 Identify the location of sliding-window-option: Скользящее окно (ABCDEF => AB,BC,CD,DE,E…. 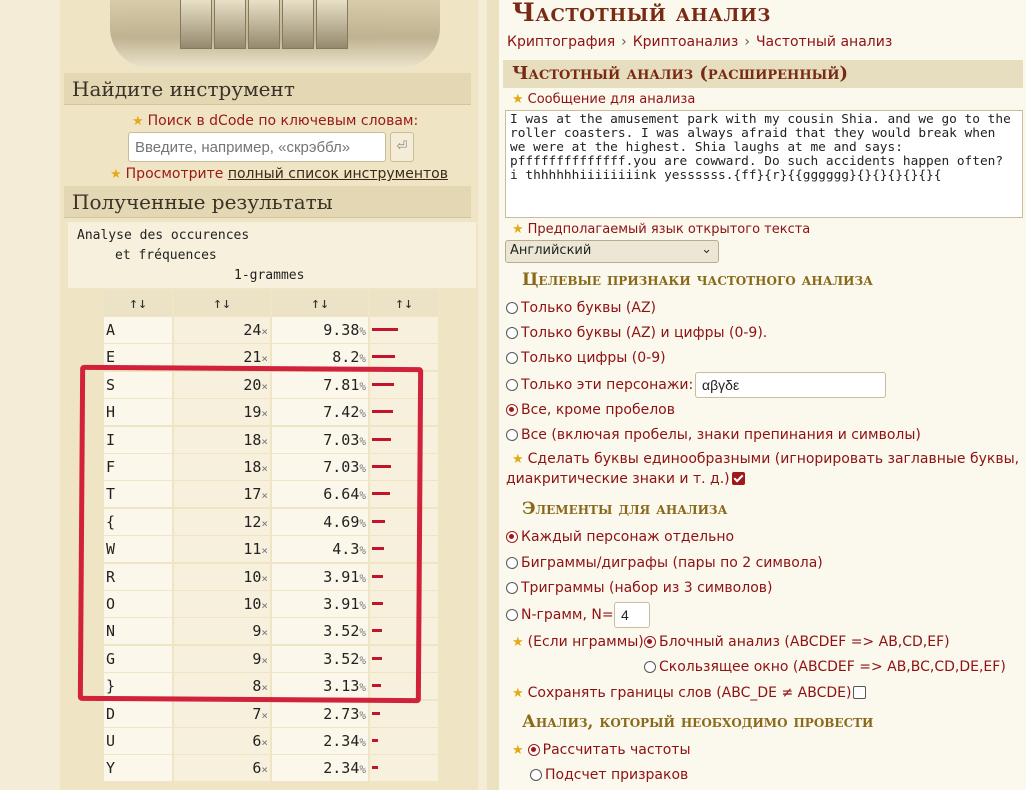
(825, 667).